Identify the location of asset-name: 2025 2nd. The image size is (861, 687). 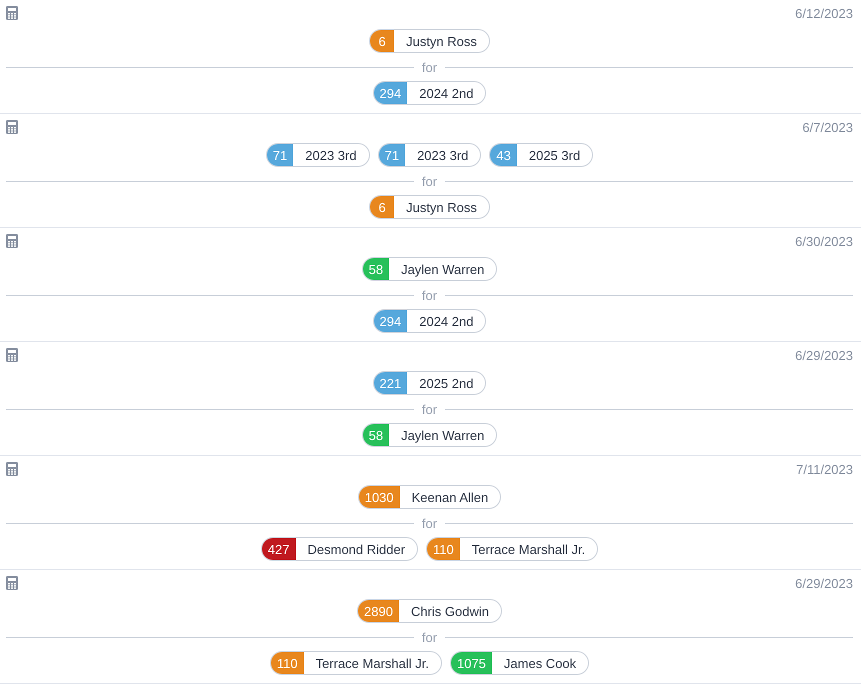
(446, 383).